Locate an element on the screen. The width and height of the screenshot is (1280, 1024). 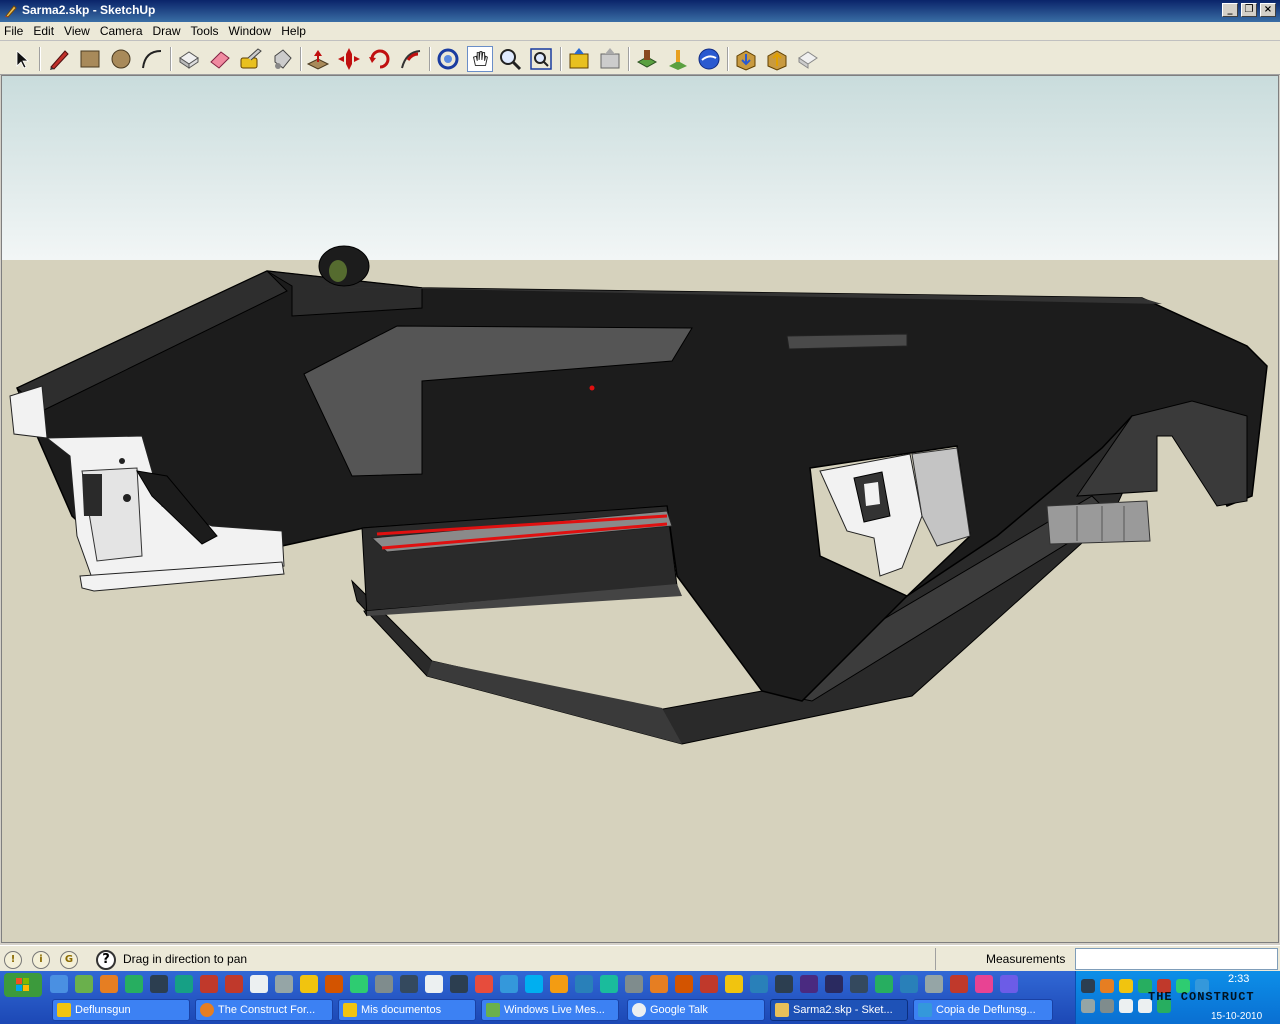
quicklaunch-messenger-icon is located at coordinates (84, 984).